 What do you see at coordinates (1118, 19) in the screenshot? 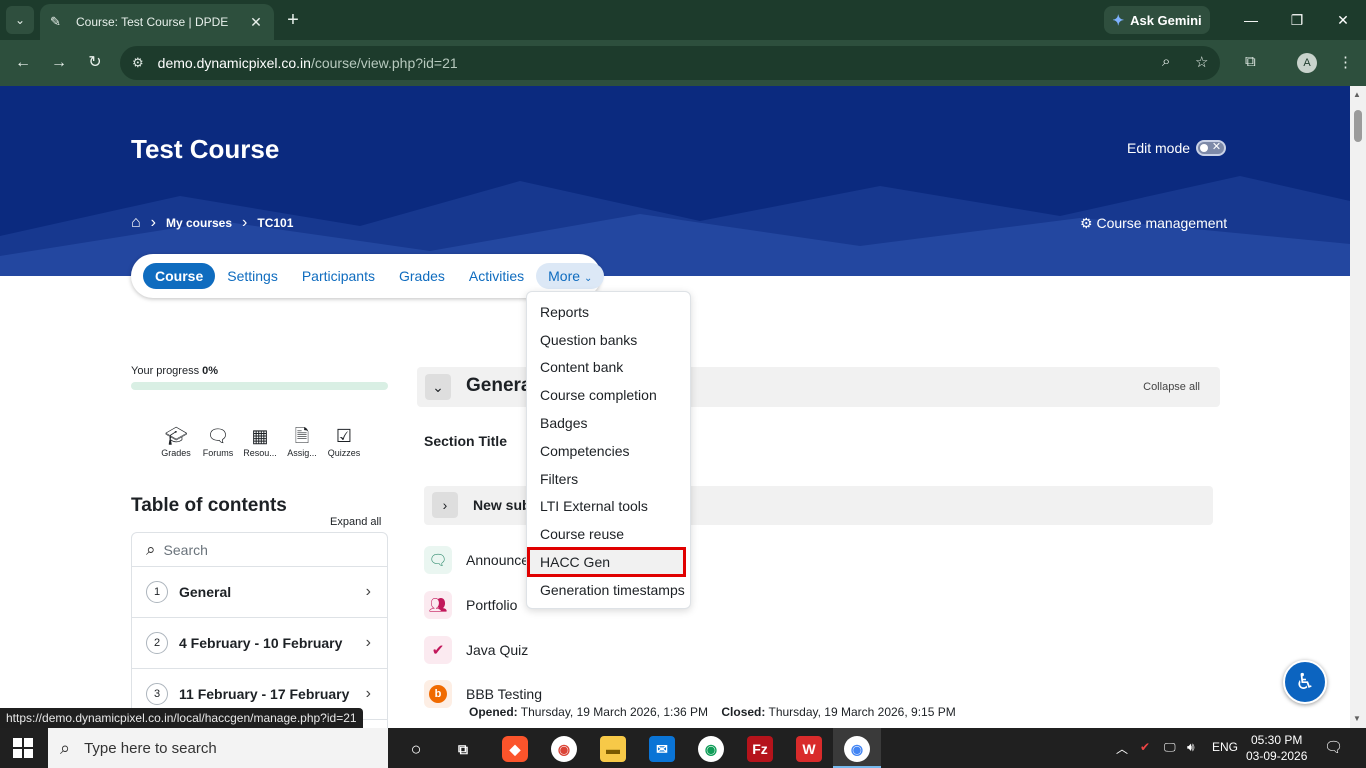
I see `gemini-sparkle-icon: ✦` at bounding box center [1118, 19].